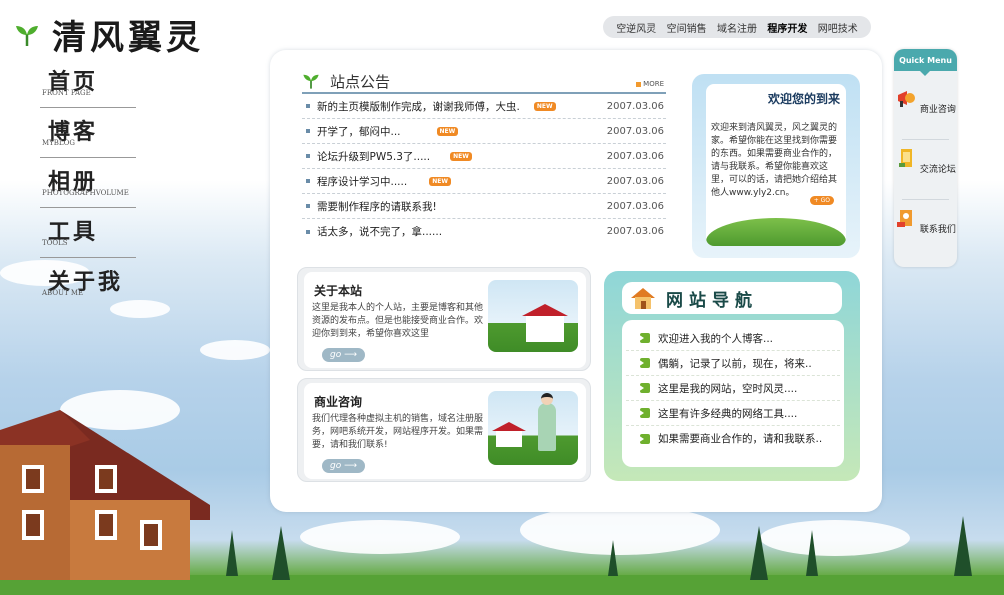 The image size is (1004, 595). What do you see at coordinates (336, 466) in the screenshot?
I see `go-label: go` at bounding box center [336, 466].